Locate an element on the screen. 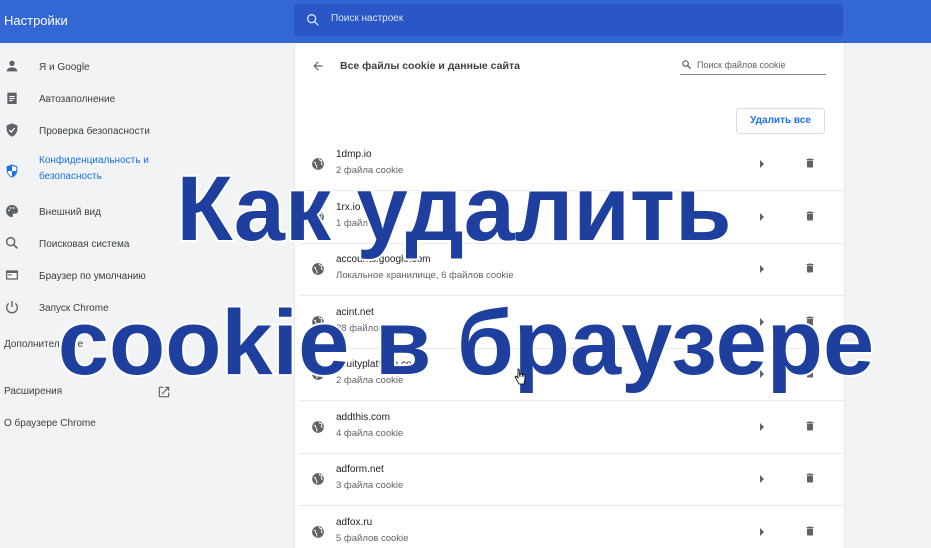 Image resolution: width=931 pixels, height=548 pixels. site-domain: acuityplatform.com is located at coordinates (378, 364).